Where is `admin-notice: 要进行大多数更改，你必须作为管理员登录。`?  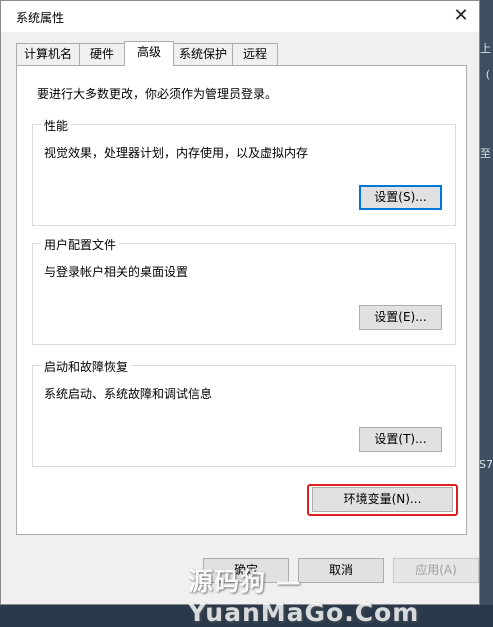 admin-notice: 要进行大多数更改，你必须作为管理员登录。 is located at coordinates (157, 94).